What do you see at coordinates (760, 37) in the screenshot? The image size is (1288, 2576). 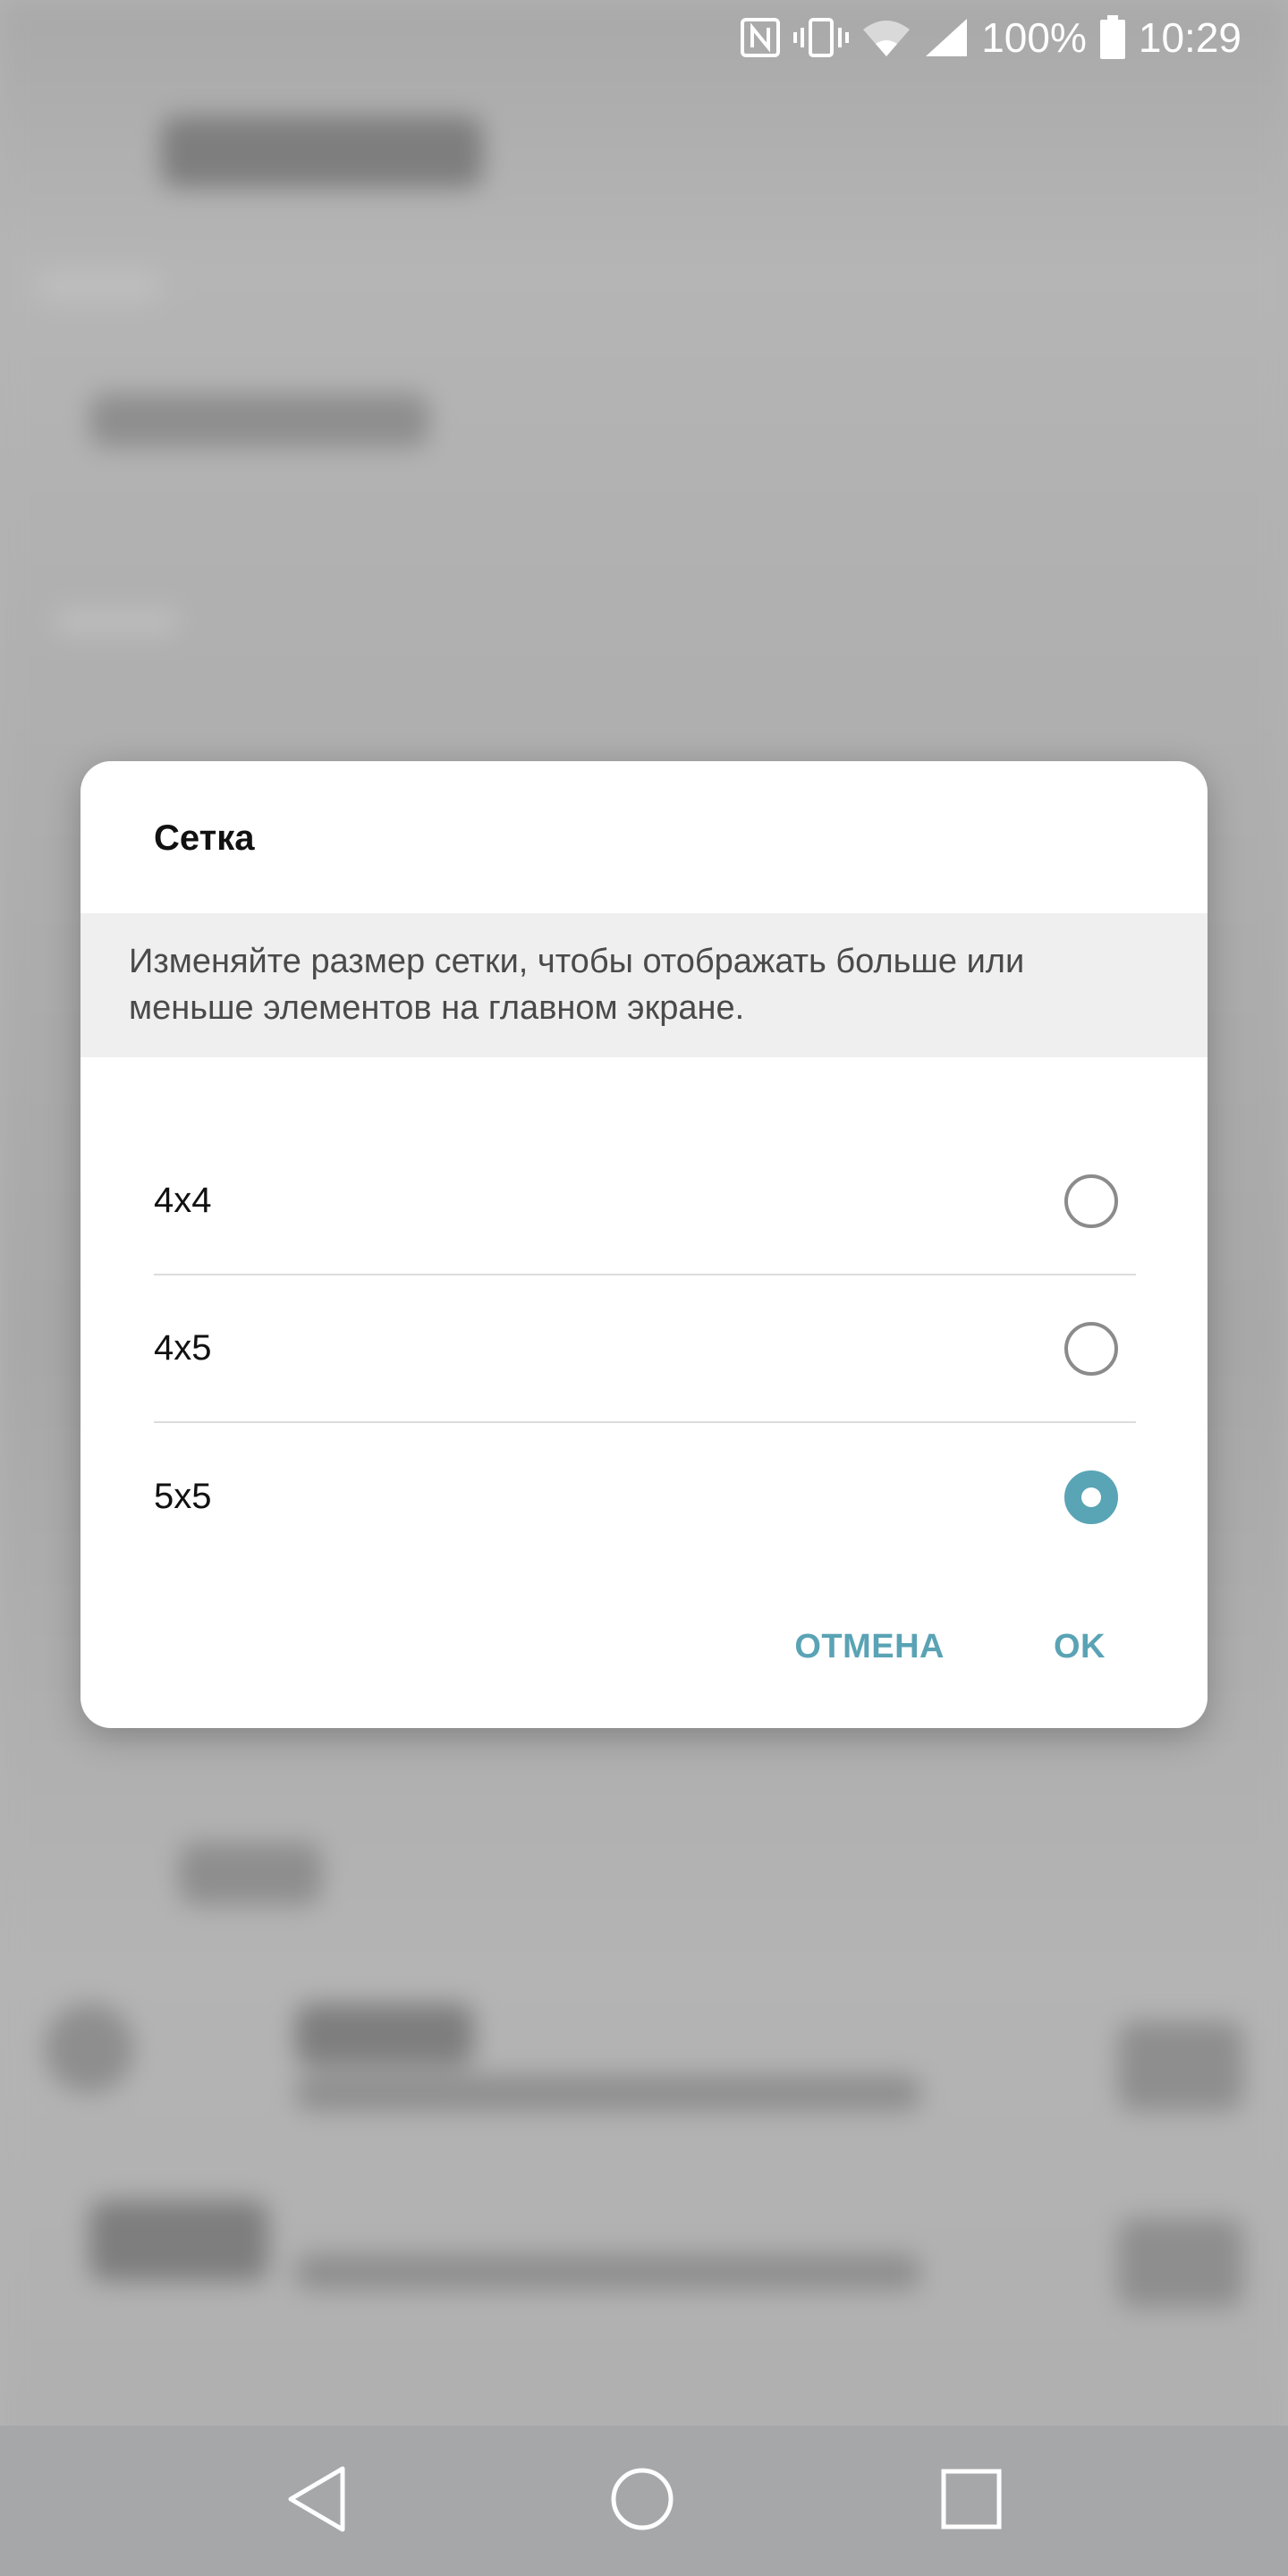 I see `nfc-icon` at bounding box center [760, 37].